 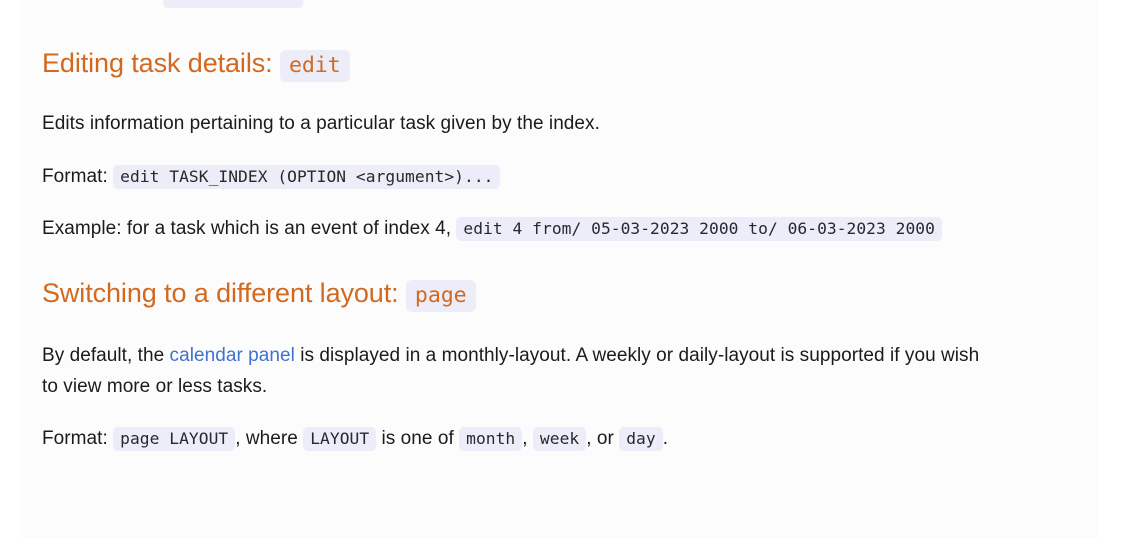 I want to click on spacer-before-first-heading, so click(x=559, y=28).